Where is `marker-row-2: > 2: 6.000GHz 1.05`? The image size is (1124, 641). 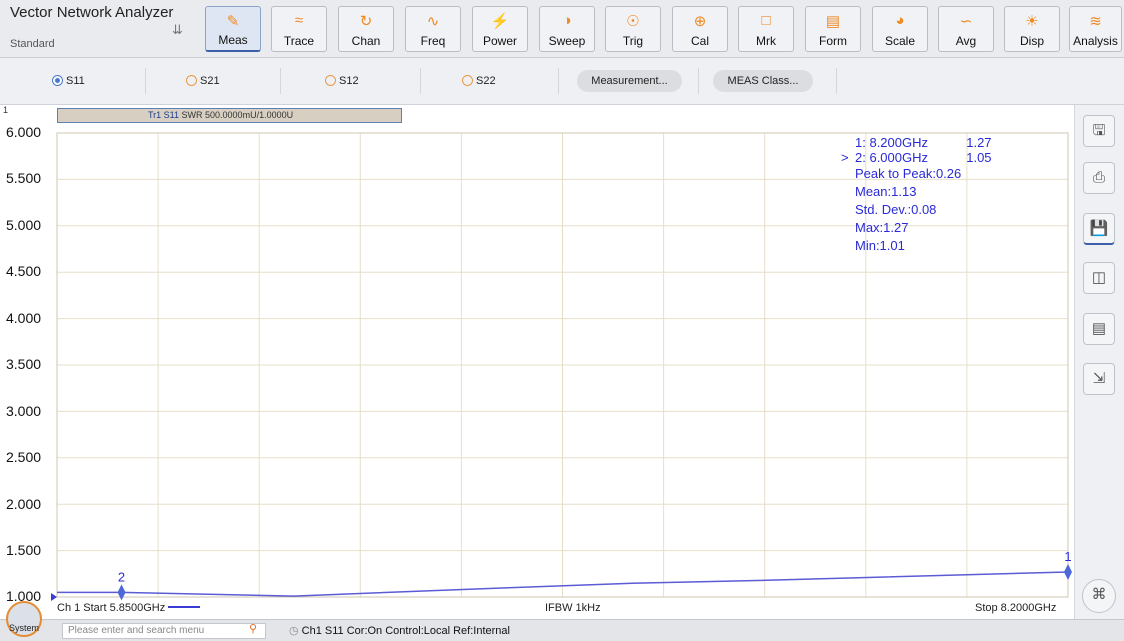 marker-row-2: > 2: 6.000GHz 1.05 is located at coordinates (916, 157).